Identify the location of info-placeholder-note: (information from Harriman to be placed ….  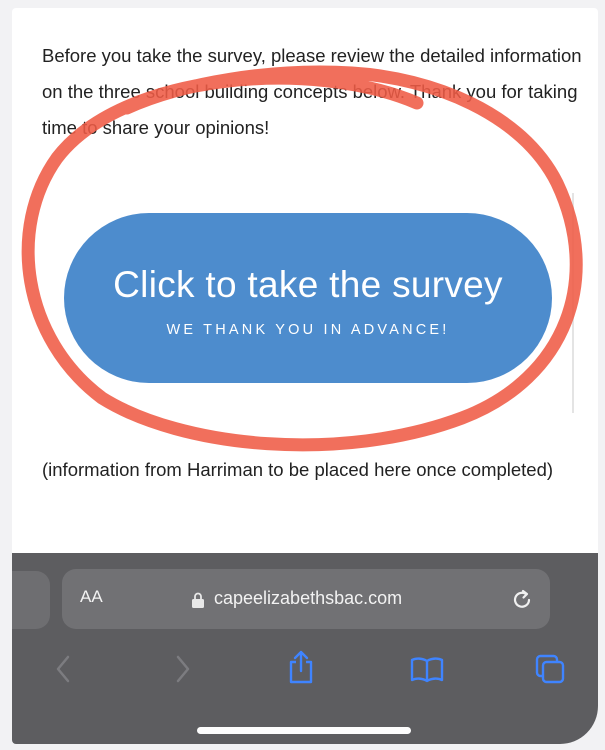
(298, 469).